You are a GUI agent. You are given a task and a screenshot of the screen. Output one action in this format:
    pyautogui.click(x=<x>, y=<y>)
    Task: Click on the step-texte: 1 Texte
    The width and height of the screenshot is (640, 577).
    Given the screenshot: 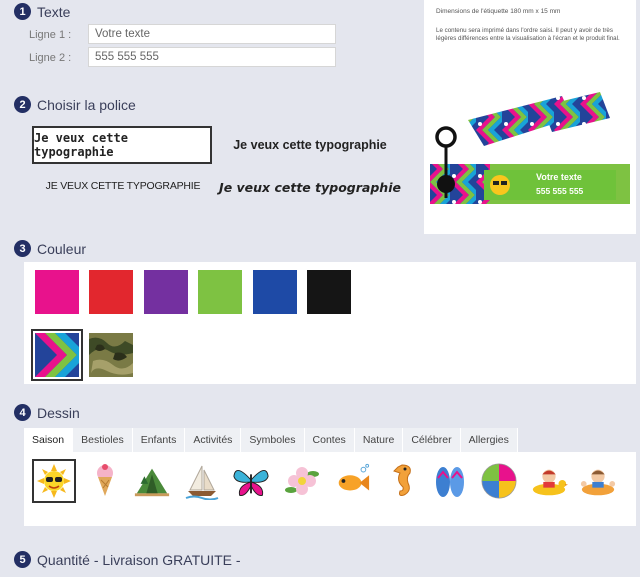 What is the action you would take?
    pyautogui.click(x=42, y=11)
    